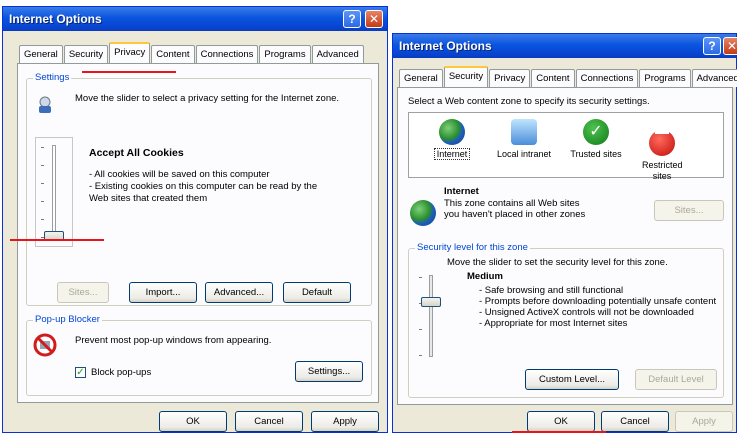  Describe the element at coordinates (431, 316) in the screenshot. I see `security-slider-track` at that location.